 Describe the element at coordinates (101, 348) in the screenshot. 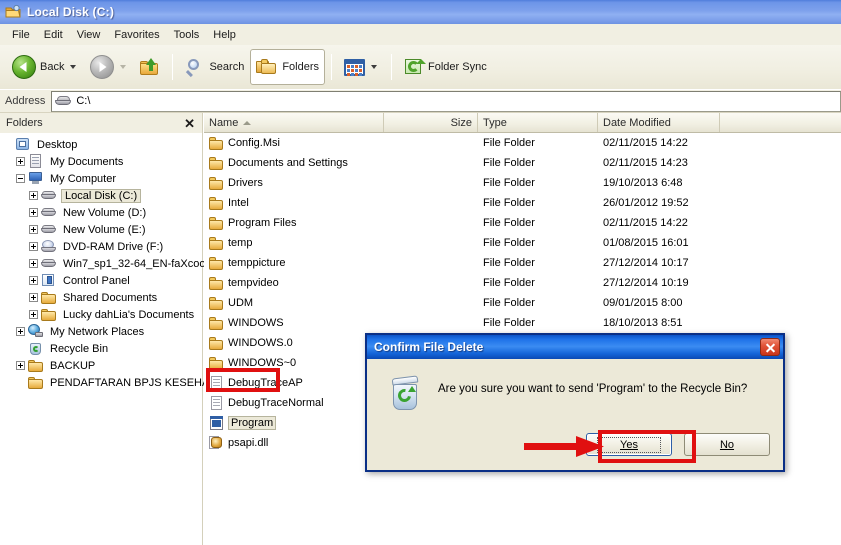

I see `tree-item-recycle-bin: Recycle Bin` at that location.